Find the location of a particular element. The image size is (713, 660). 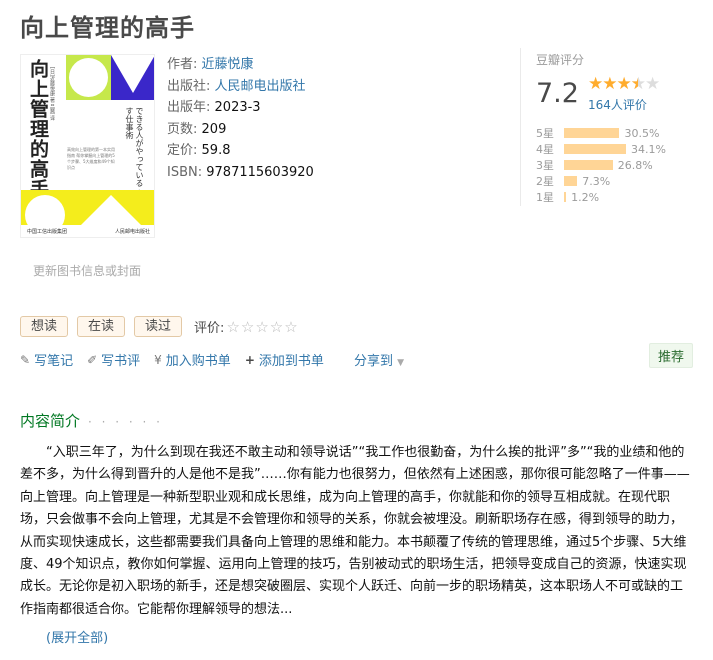

intro-heading: 内容简介 · · · · · · is located at coordinates (91, 421).